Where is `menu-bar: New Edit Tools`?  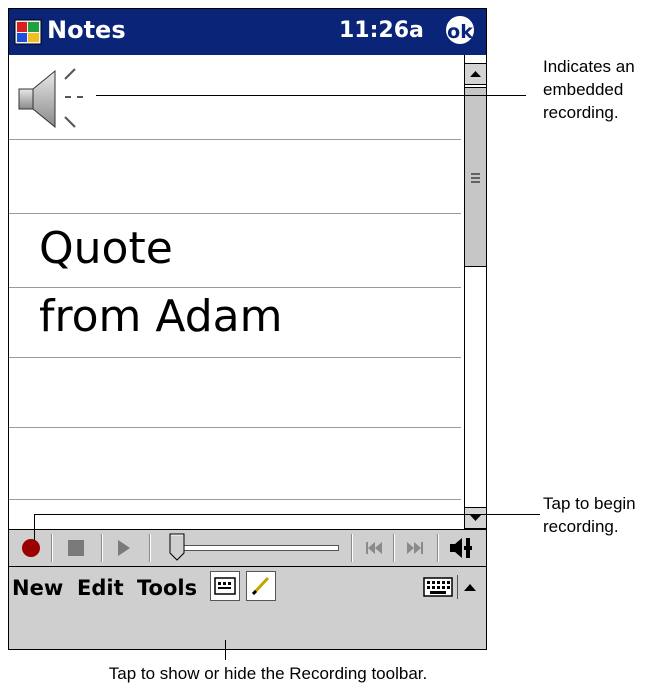
menu-bar: New Edit Tools is located at coordinates (247, 608).